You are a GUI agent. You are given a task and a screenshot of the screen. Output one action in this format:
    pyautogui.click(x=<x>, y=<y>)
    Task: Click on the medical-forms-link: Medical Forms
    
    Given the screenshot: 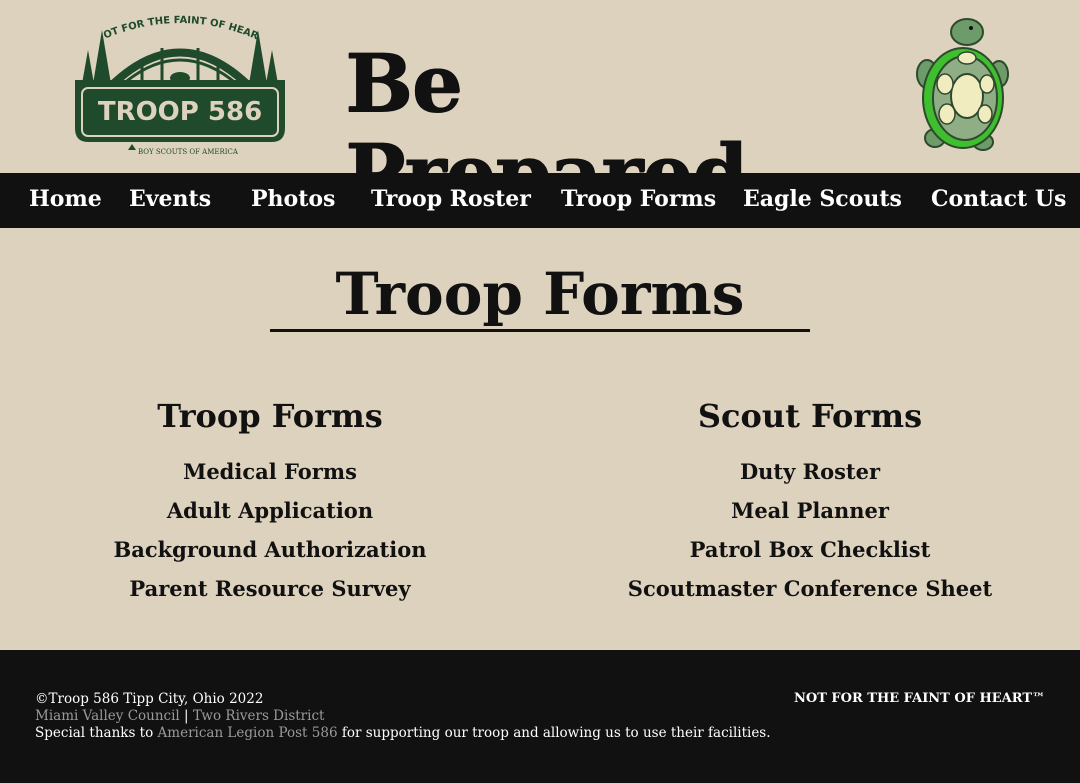 What is the action you would take?
    pyautogui.click(x=270, y=471)
    